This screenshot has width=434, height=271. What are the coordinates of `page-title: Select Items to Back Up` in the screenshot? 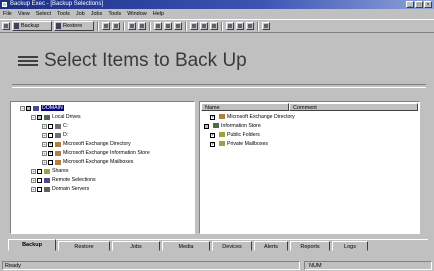 It's located at (145, 60).